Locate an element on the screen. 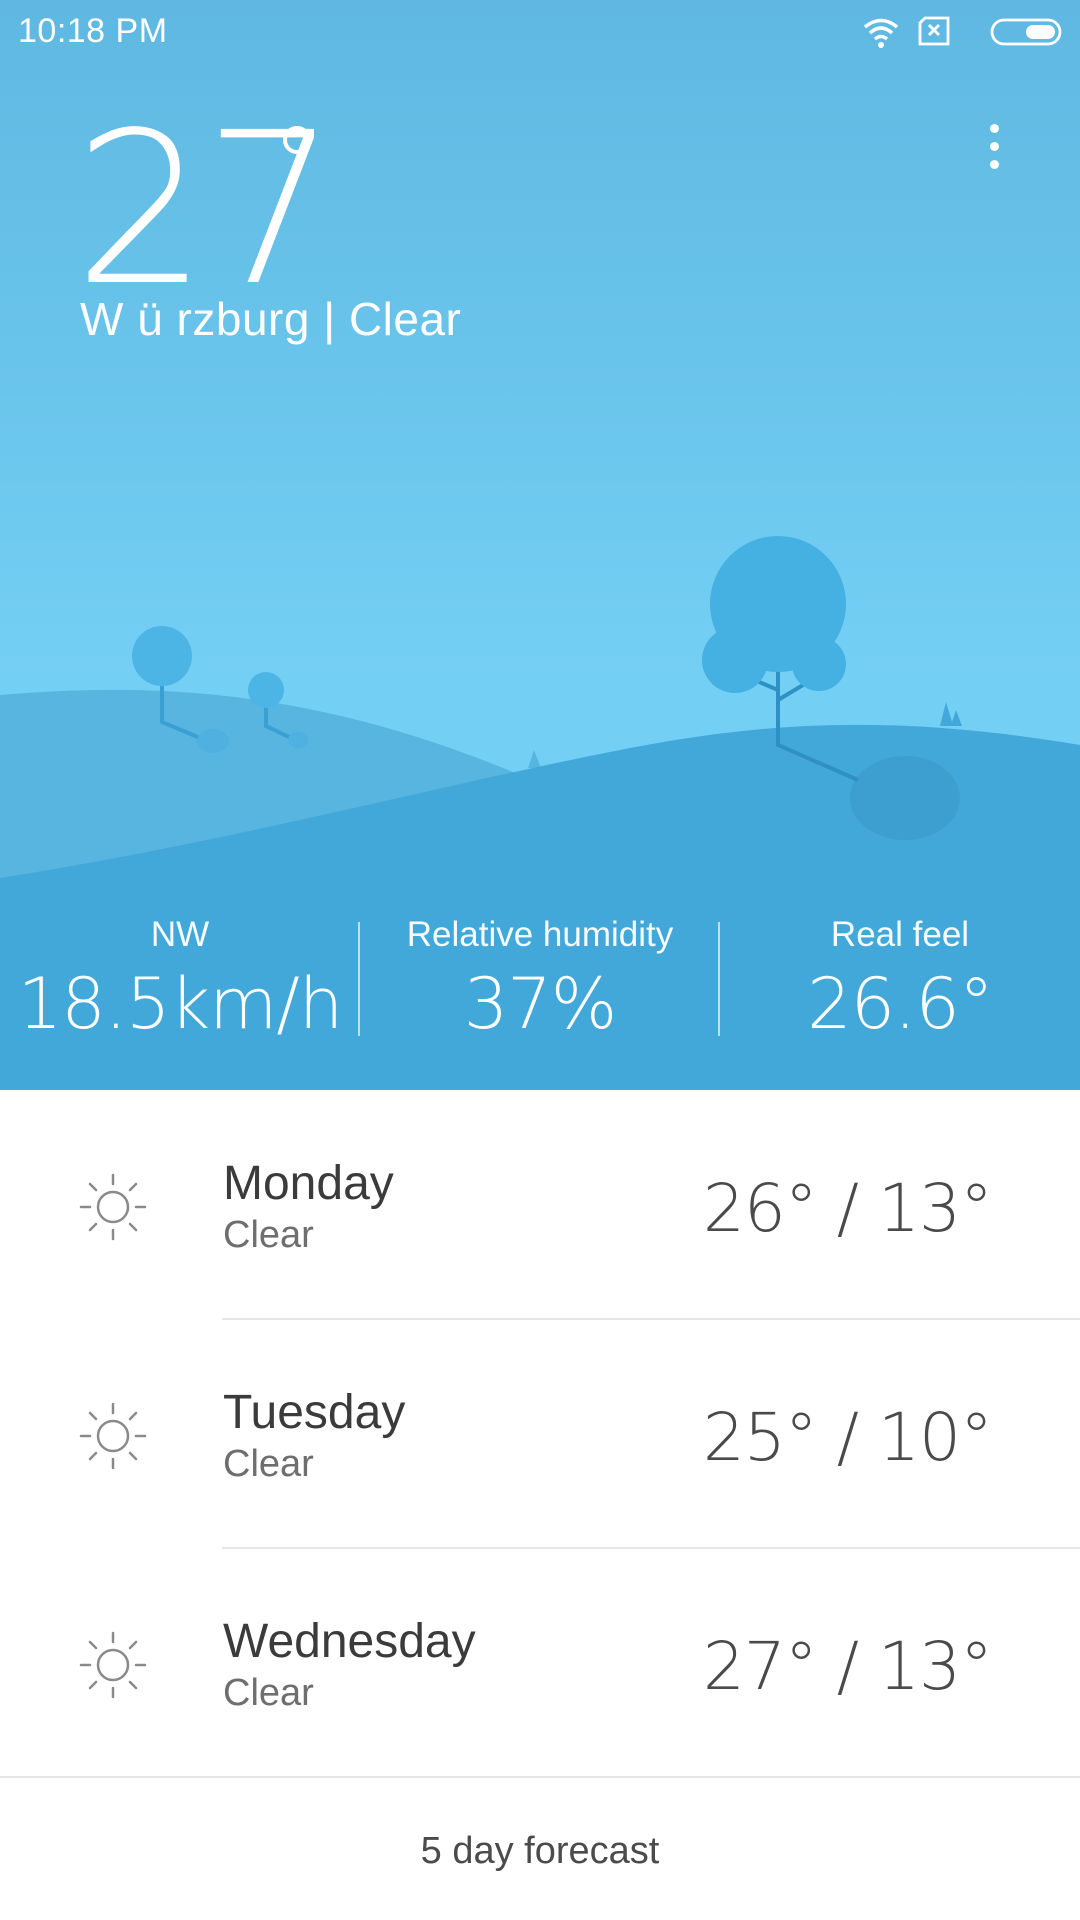 This screenshot has height=1920, width=1080. wifi-icon is located at coordinates (881, 33).